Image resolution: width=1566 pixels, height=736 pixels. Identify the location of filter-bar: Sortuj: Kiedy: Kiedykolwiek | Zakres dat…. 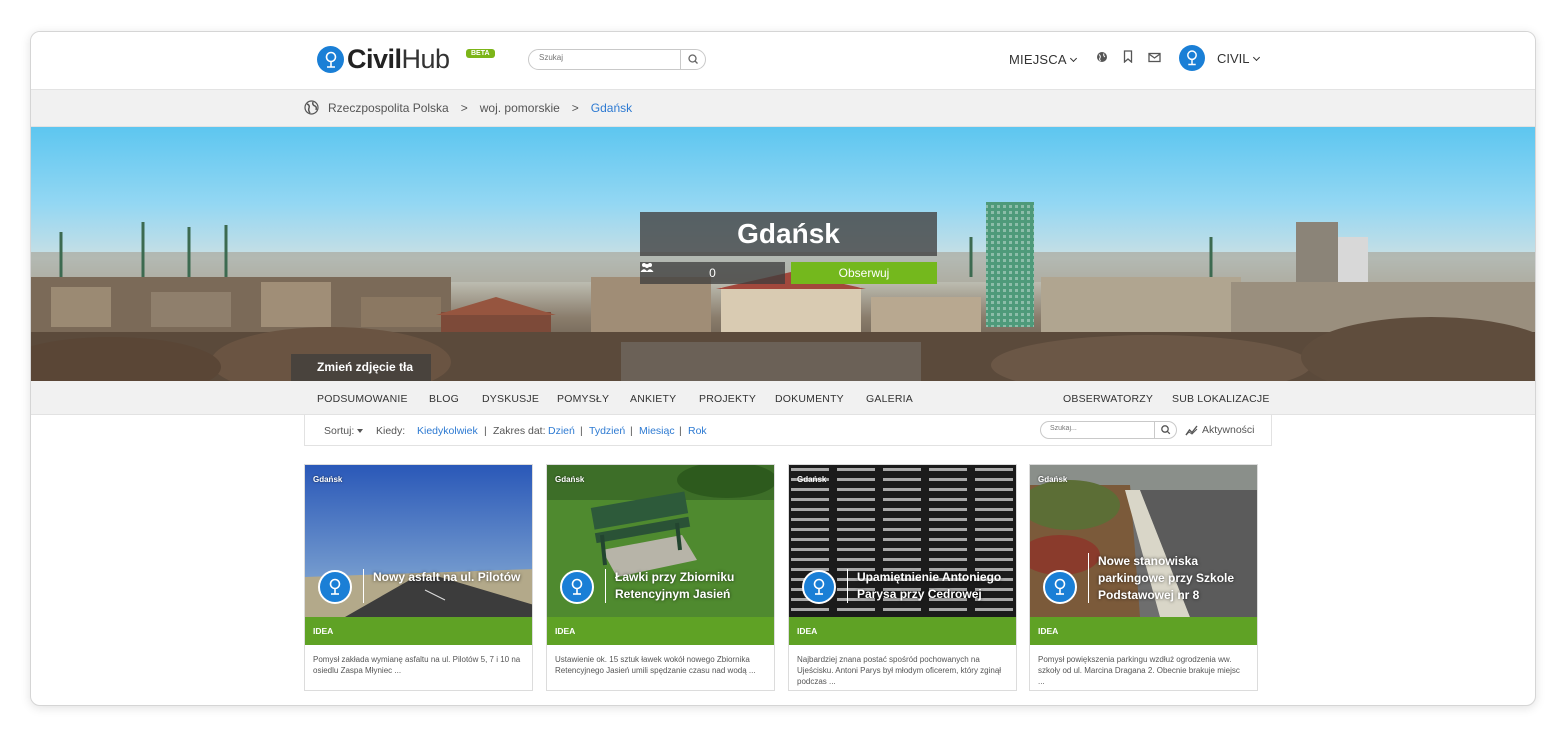
(788, 430).